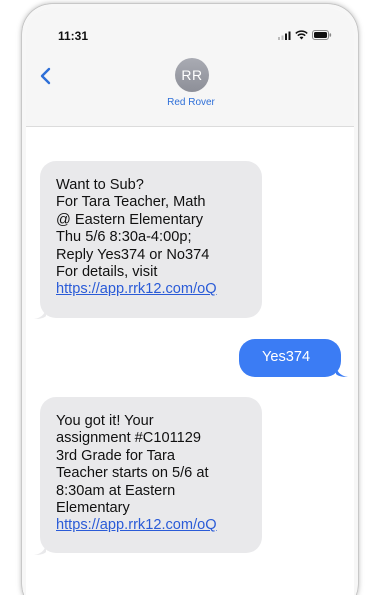 The image size is (367, 595). What do you see at coordinates (116, 490) in the screenshot?
I see `message-line: 8:30am at Eastern` at bounding box center [116, 490].